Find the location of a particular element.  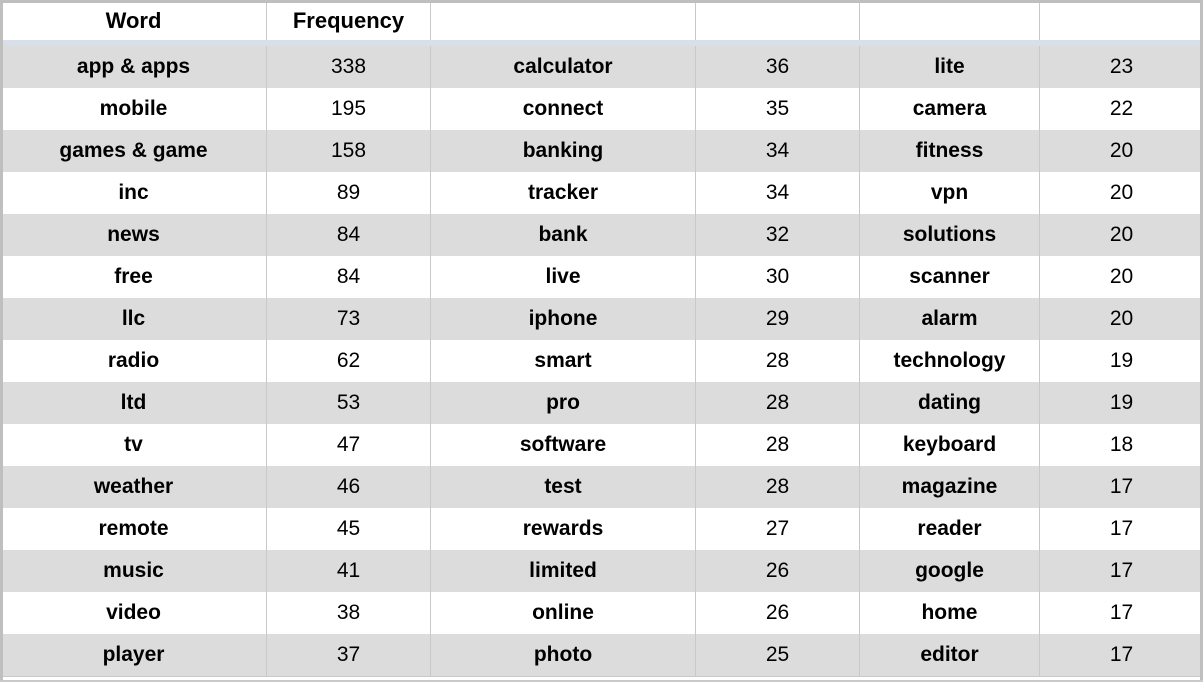

table-row: llc 73 iphone 29 alarm 20 is located at coordinates (601, 319).